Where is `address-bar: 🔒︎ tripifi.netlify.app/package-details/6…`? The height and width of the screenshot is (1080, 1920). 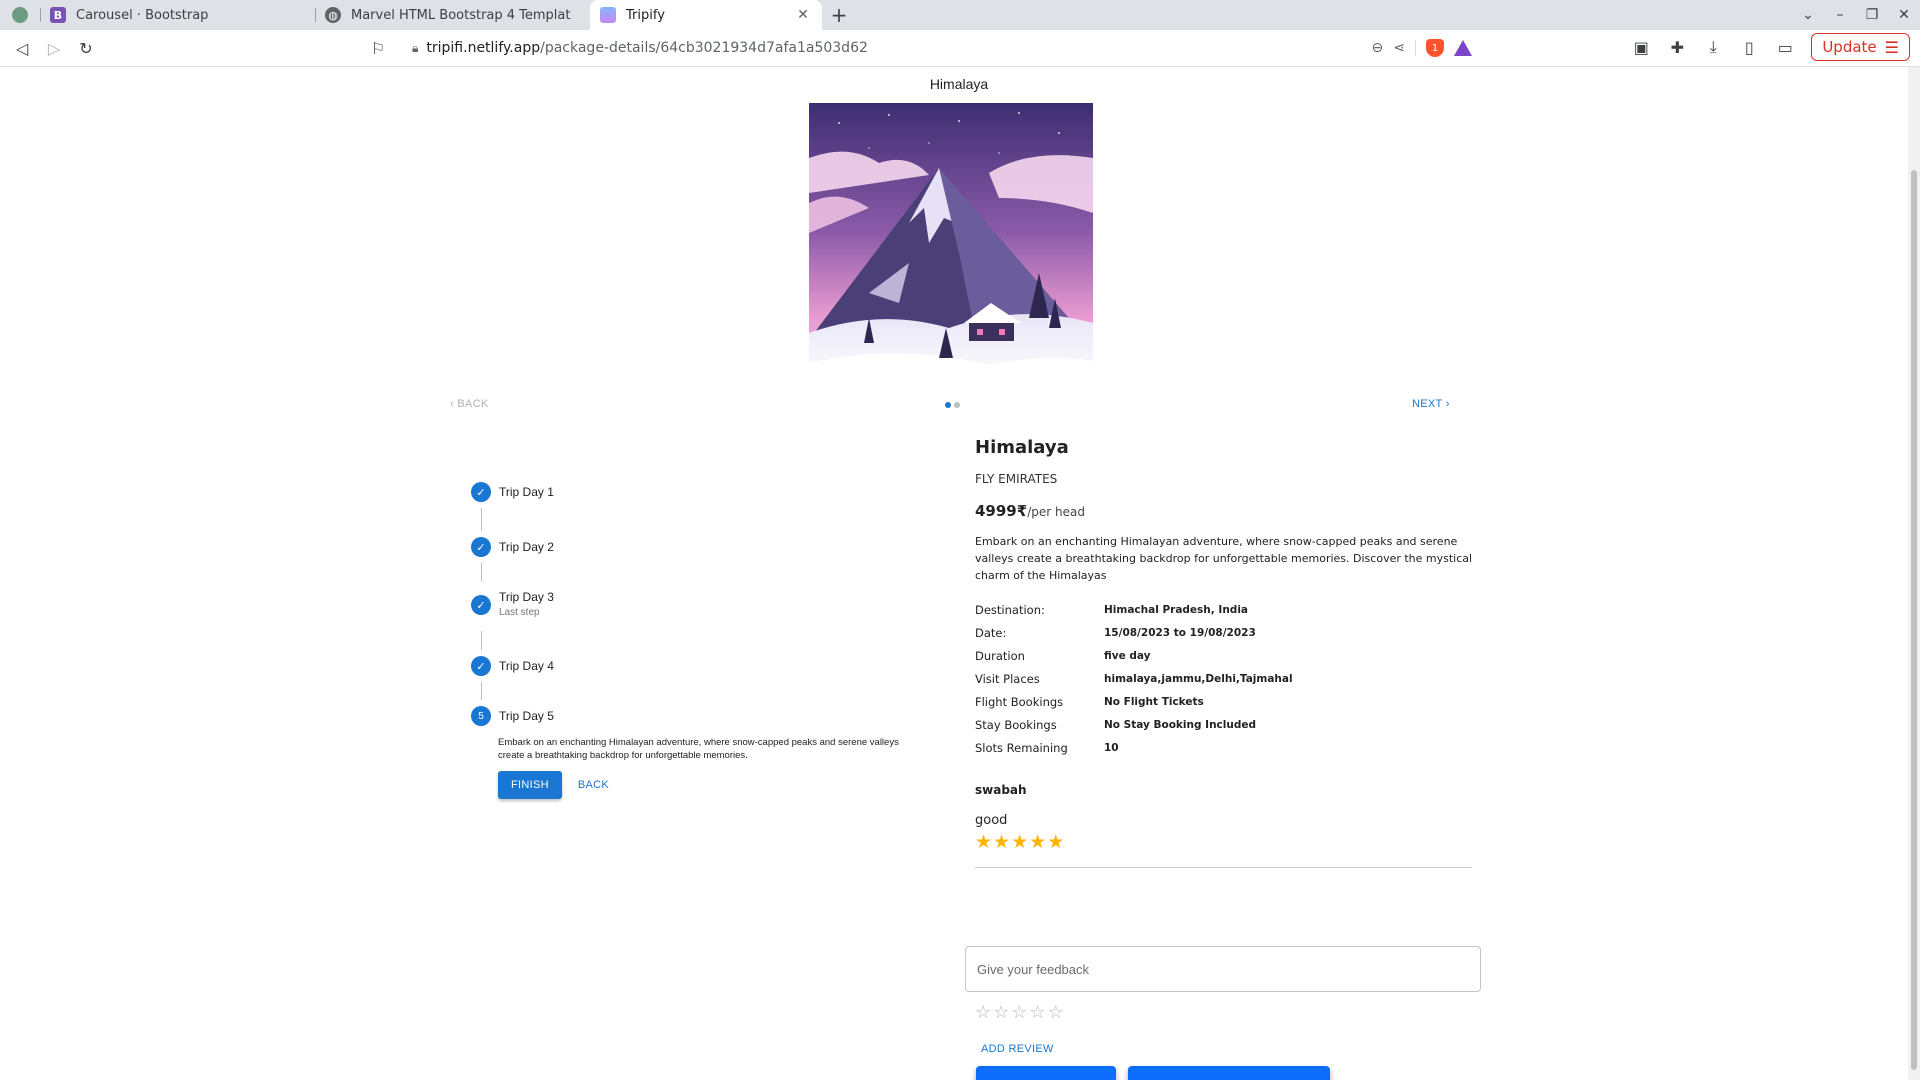
address-bar: 🔒︎ tripifi.netlify.app/package-details/6… is located at coordinates (940, 48).